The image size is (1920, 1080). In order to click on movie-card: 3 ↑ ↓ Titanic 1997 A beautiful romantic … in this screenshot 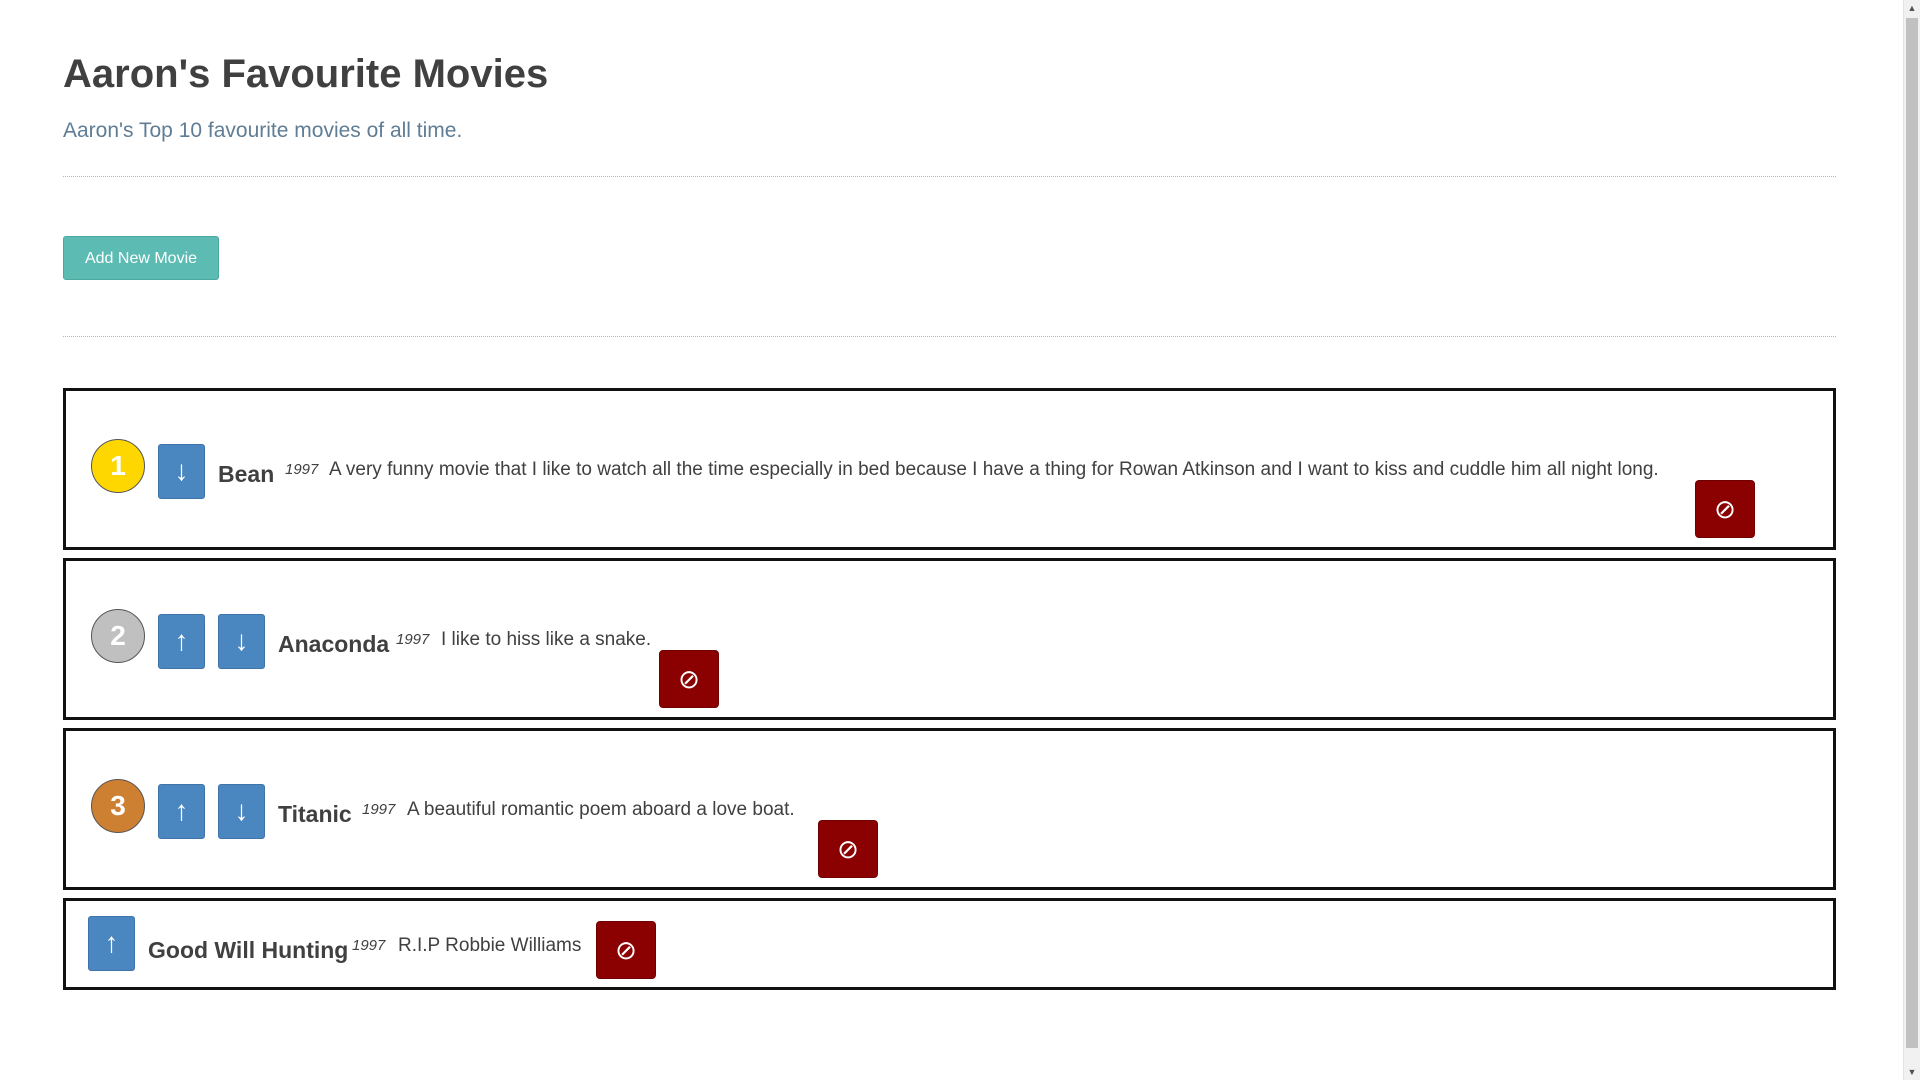, I will do `click(949, 809)`.